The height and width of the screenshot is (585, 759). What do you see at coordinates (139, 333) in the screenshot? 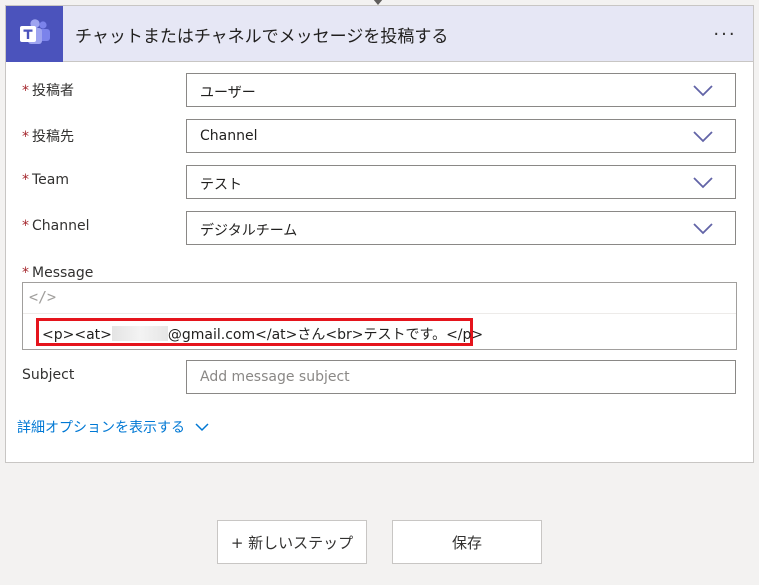
I see `redacted-email` at bounding box center [139, 333].